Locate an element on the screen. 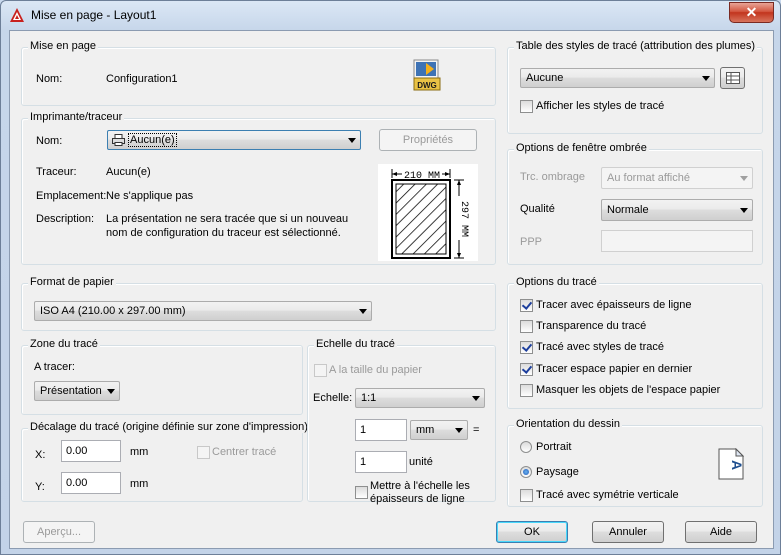 This screenshot has width=781, height=555. offset-x-input: 0.00 is located at coordinates (91, 451).